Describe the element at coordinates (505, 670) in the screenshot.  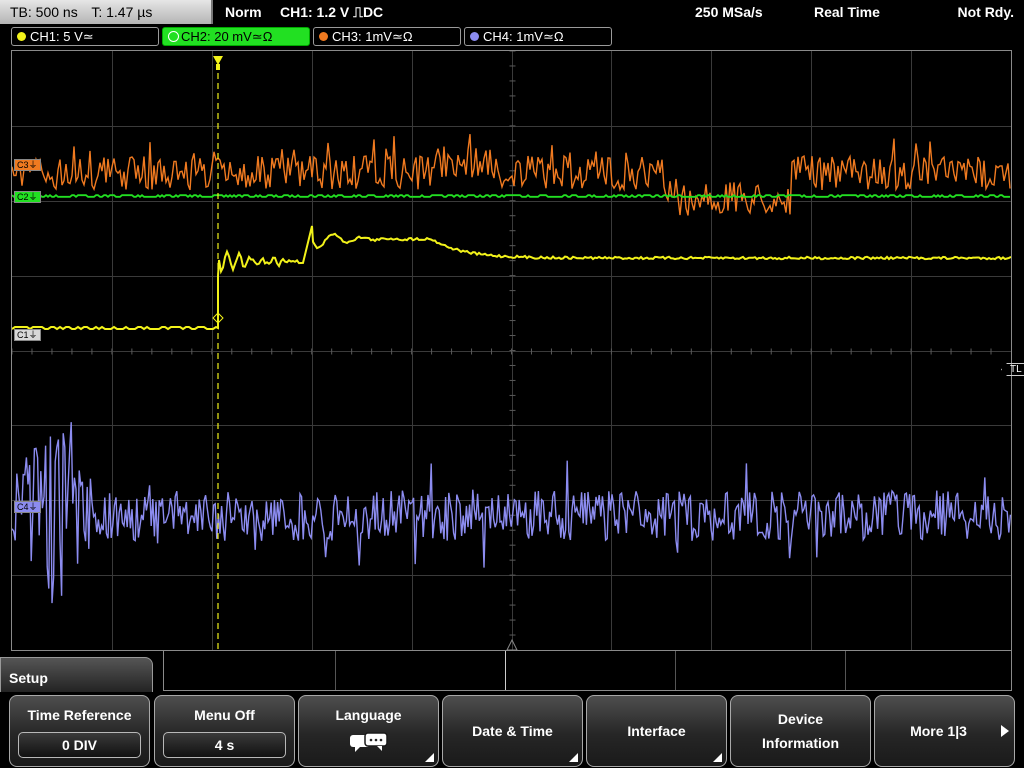
I see `strip-center-divider` at that location.